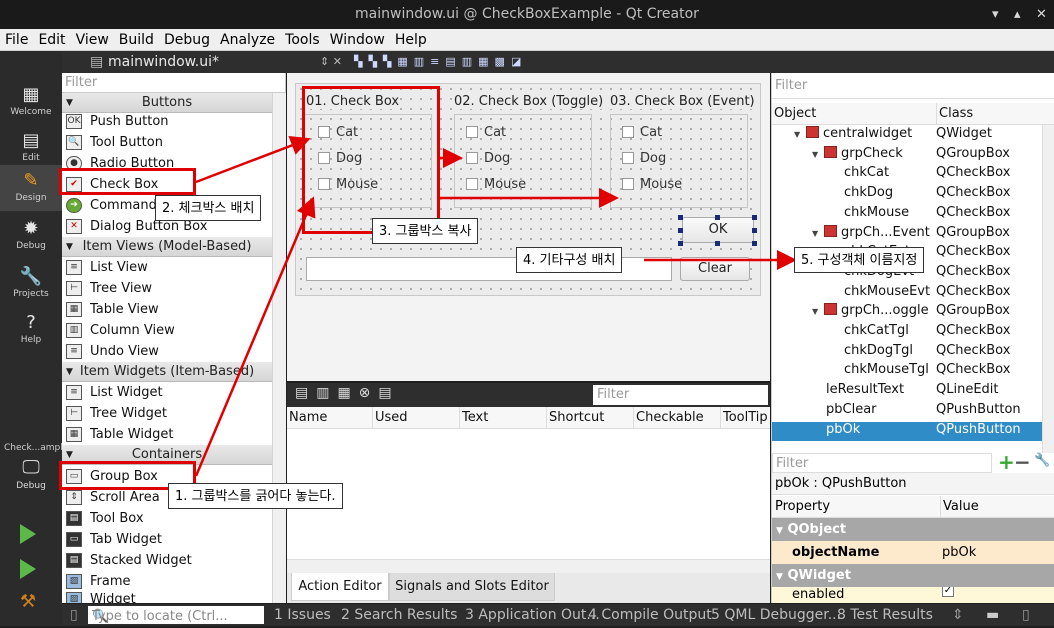  Describe the element at coordinates (208, 208) in the screenshot. I see `annotation-note-2: 2. 체크박스 배치` at that location.